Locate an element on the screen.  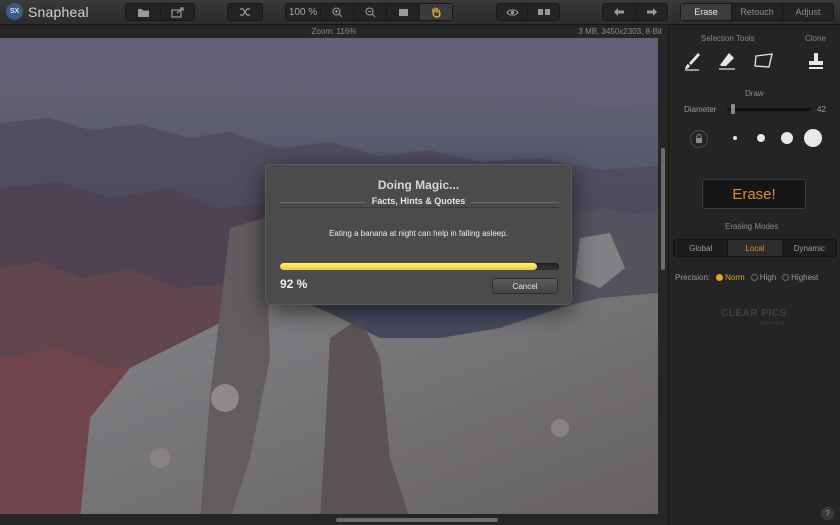
preview-button is located at coordinates (512, 12).